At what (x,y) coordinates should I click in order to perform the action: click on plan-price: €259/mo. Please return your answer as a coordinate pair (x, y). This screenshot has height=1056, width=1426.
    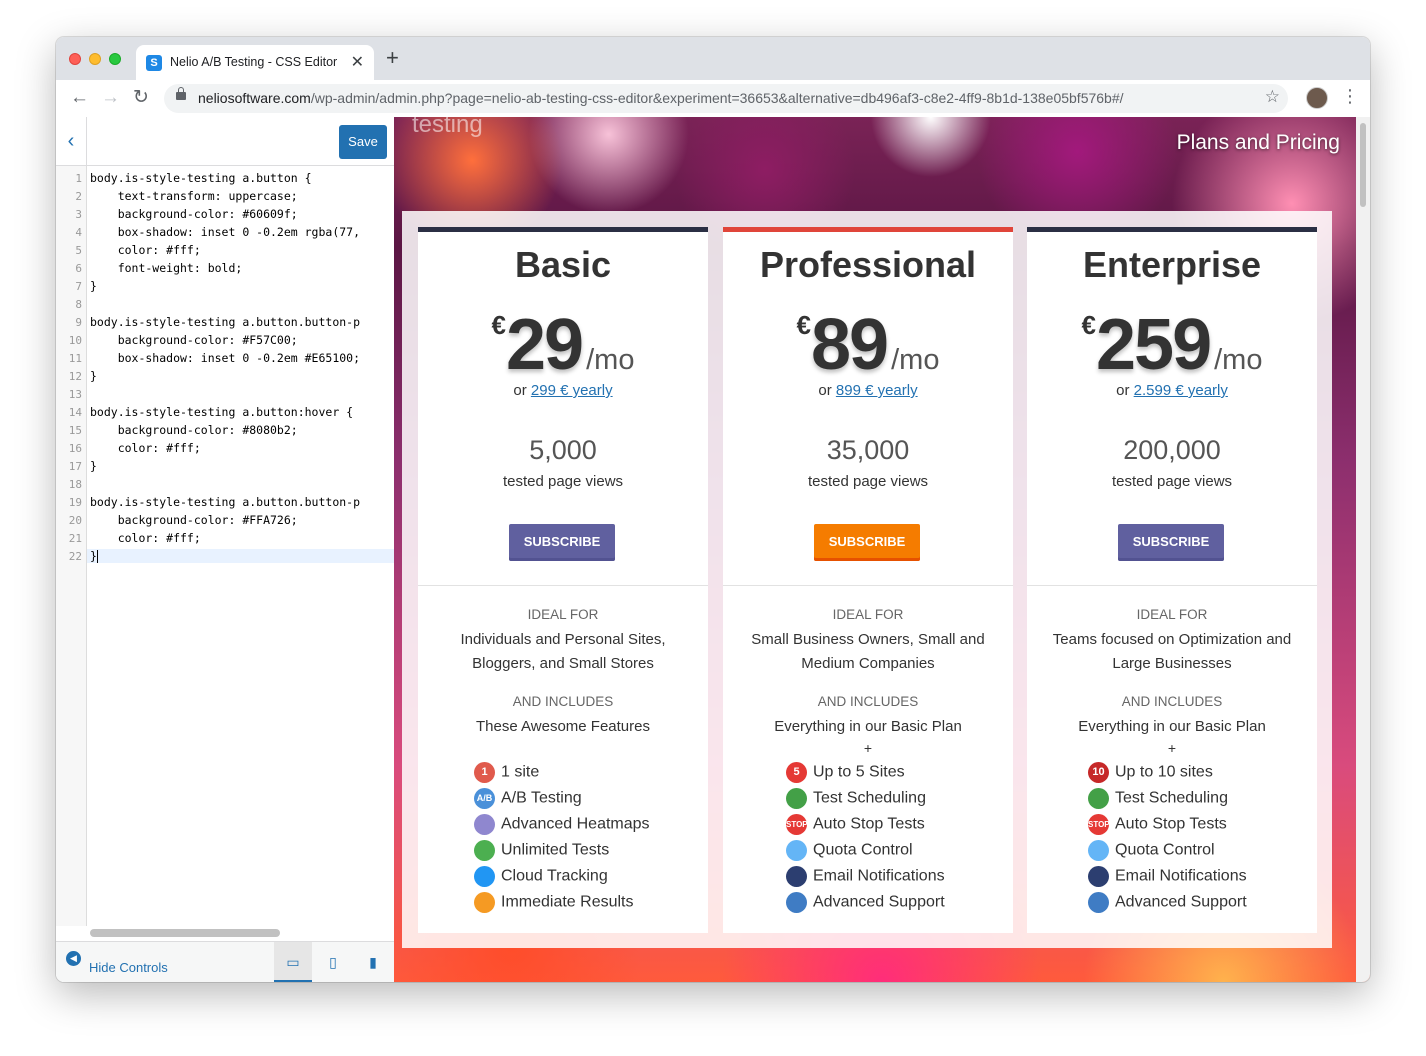
    Looking at the image, I should click on (1172, 345).